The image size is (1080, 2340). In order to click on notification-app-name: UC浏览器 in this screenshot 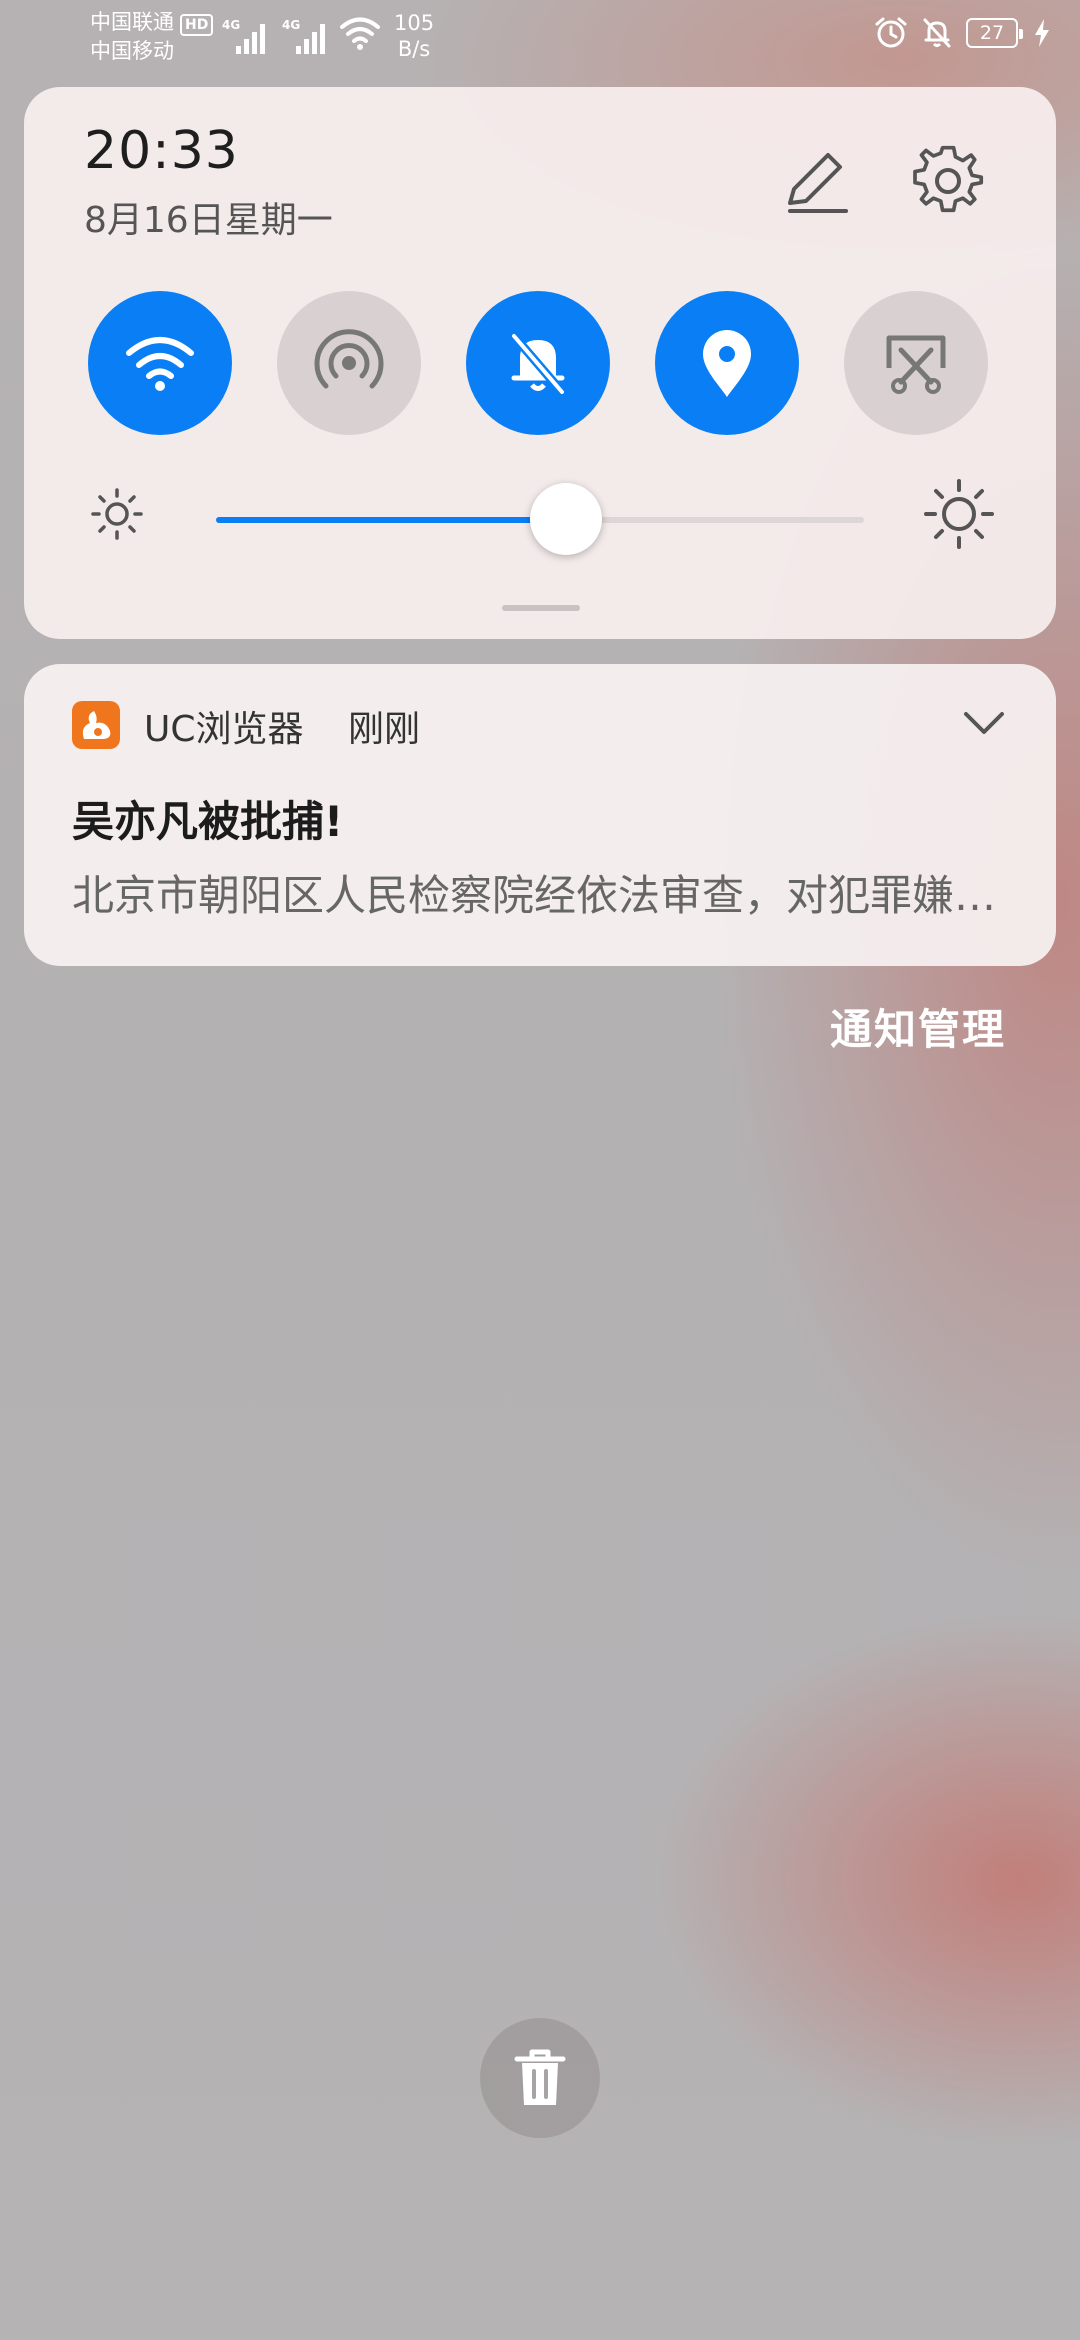, I will do `click(224, 729)`.